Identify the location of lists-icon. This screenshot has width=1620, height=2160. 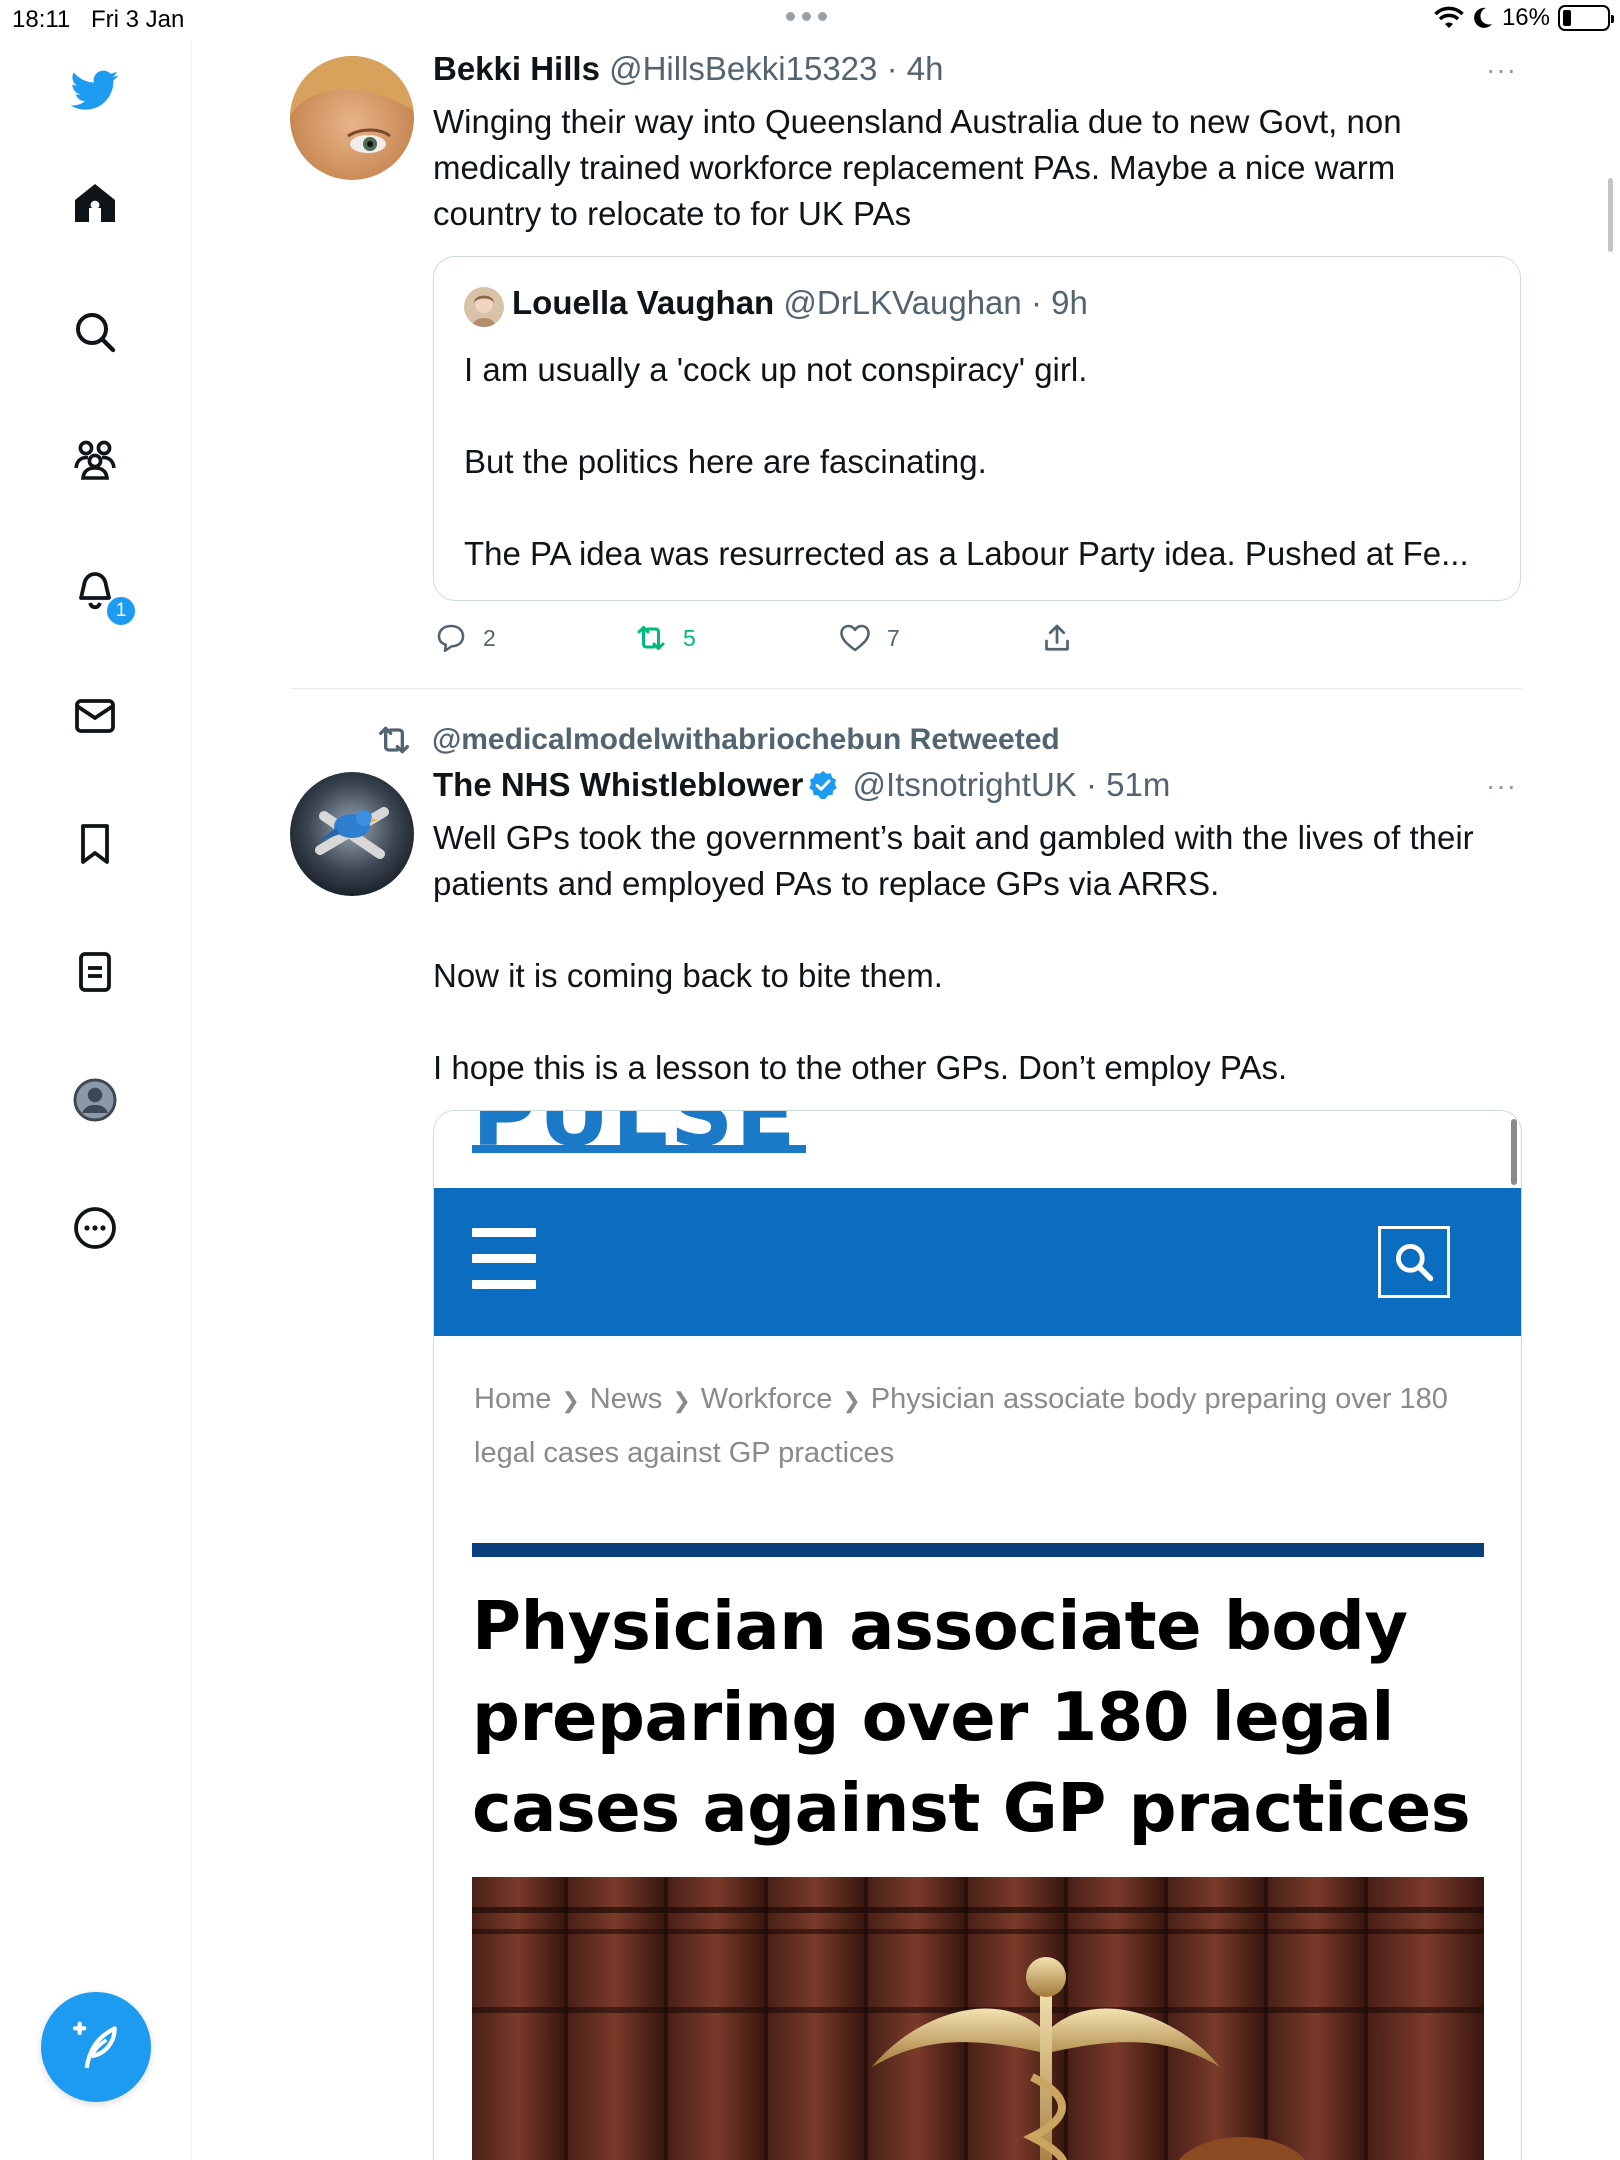
(95, 972).